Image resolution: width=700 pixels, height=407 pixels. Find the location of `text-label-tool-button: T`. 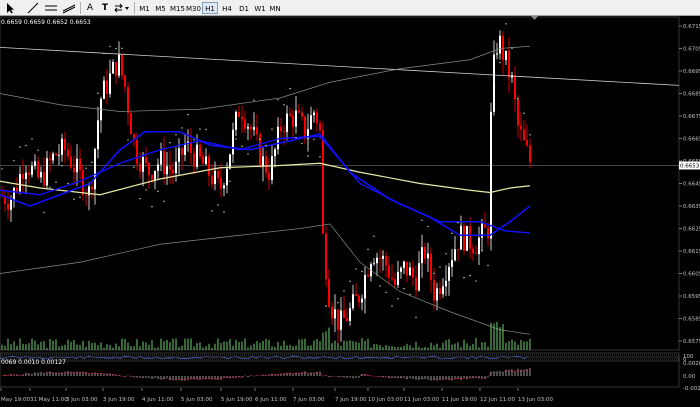

text-label-tool-button: T is located at coordinates (105, 8).